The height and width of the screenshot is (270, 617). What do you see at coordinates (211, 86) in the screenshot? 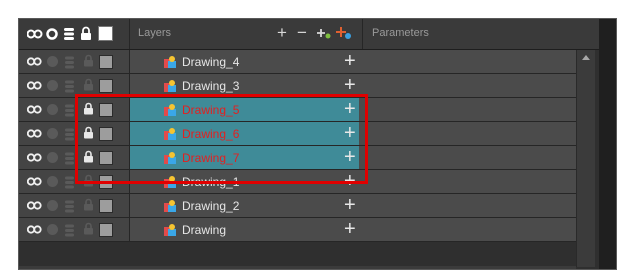
I see `layer-name: Drawing_3` at bounding box center [211, 86].